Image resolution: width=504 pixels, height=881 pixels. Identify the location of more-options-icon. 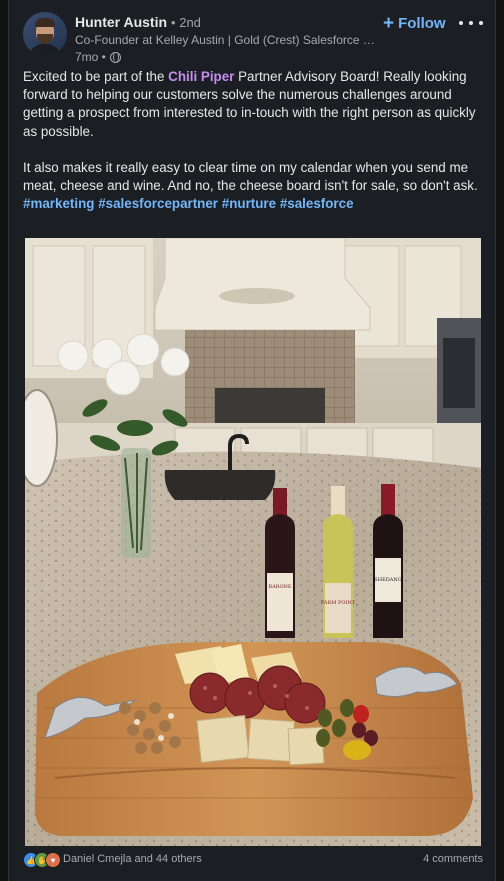
(471, 23).